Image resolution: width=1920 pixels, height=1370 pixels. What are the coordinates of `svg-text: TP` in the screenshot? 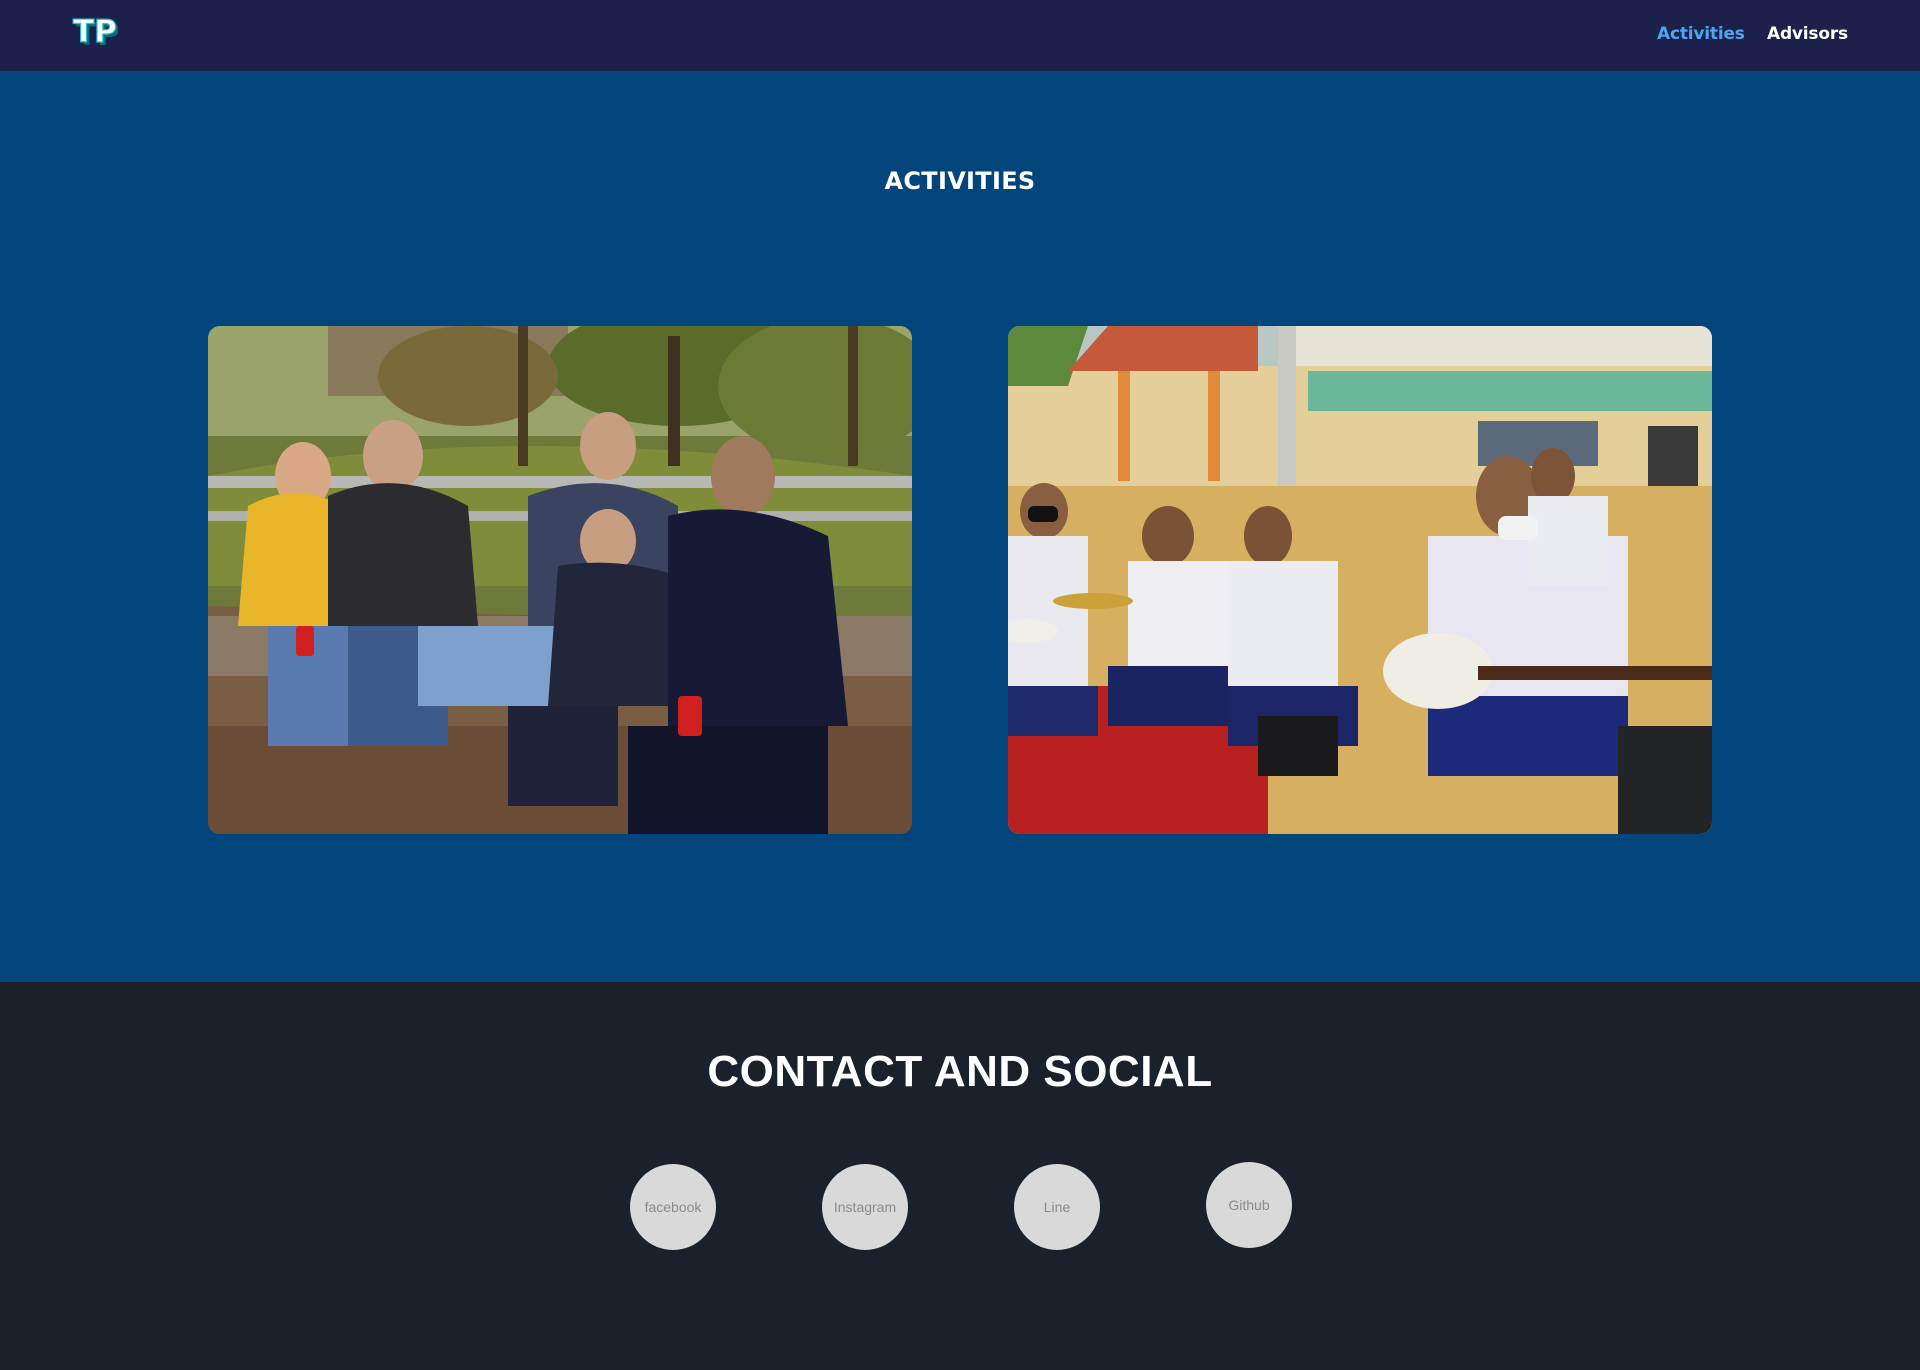 It's located at (95, 32).